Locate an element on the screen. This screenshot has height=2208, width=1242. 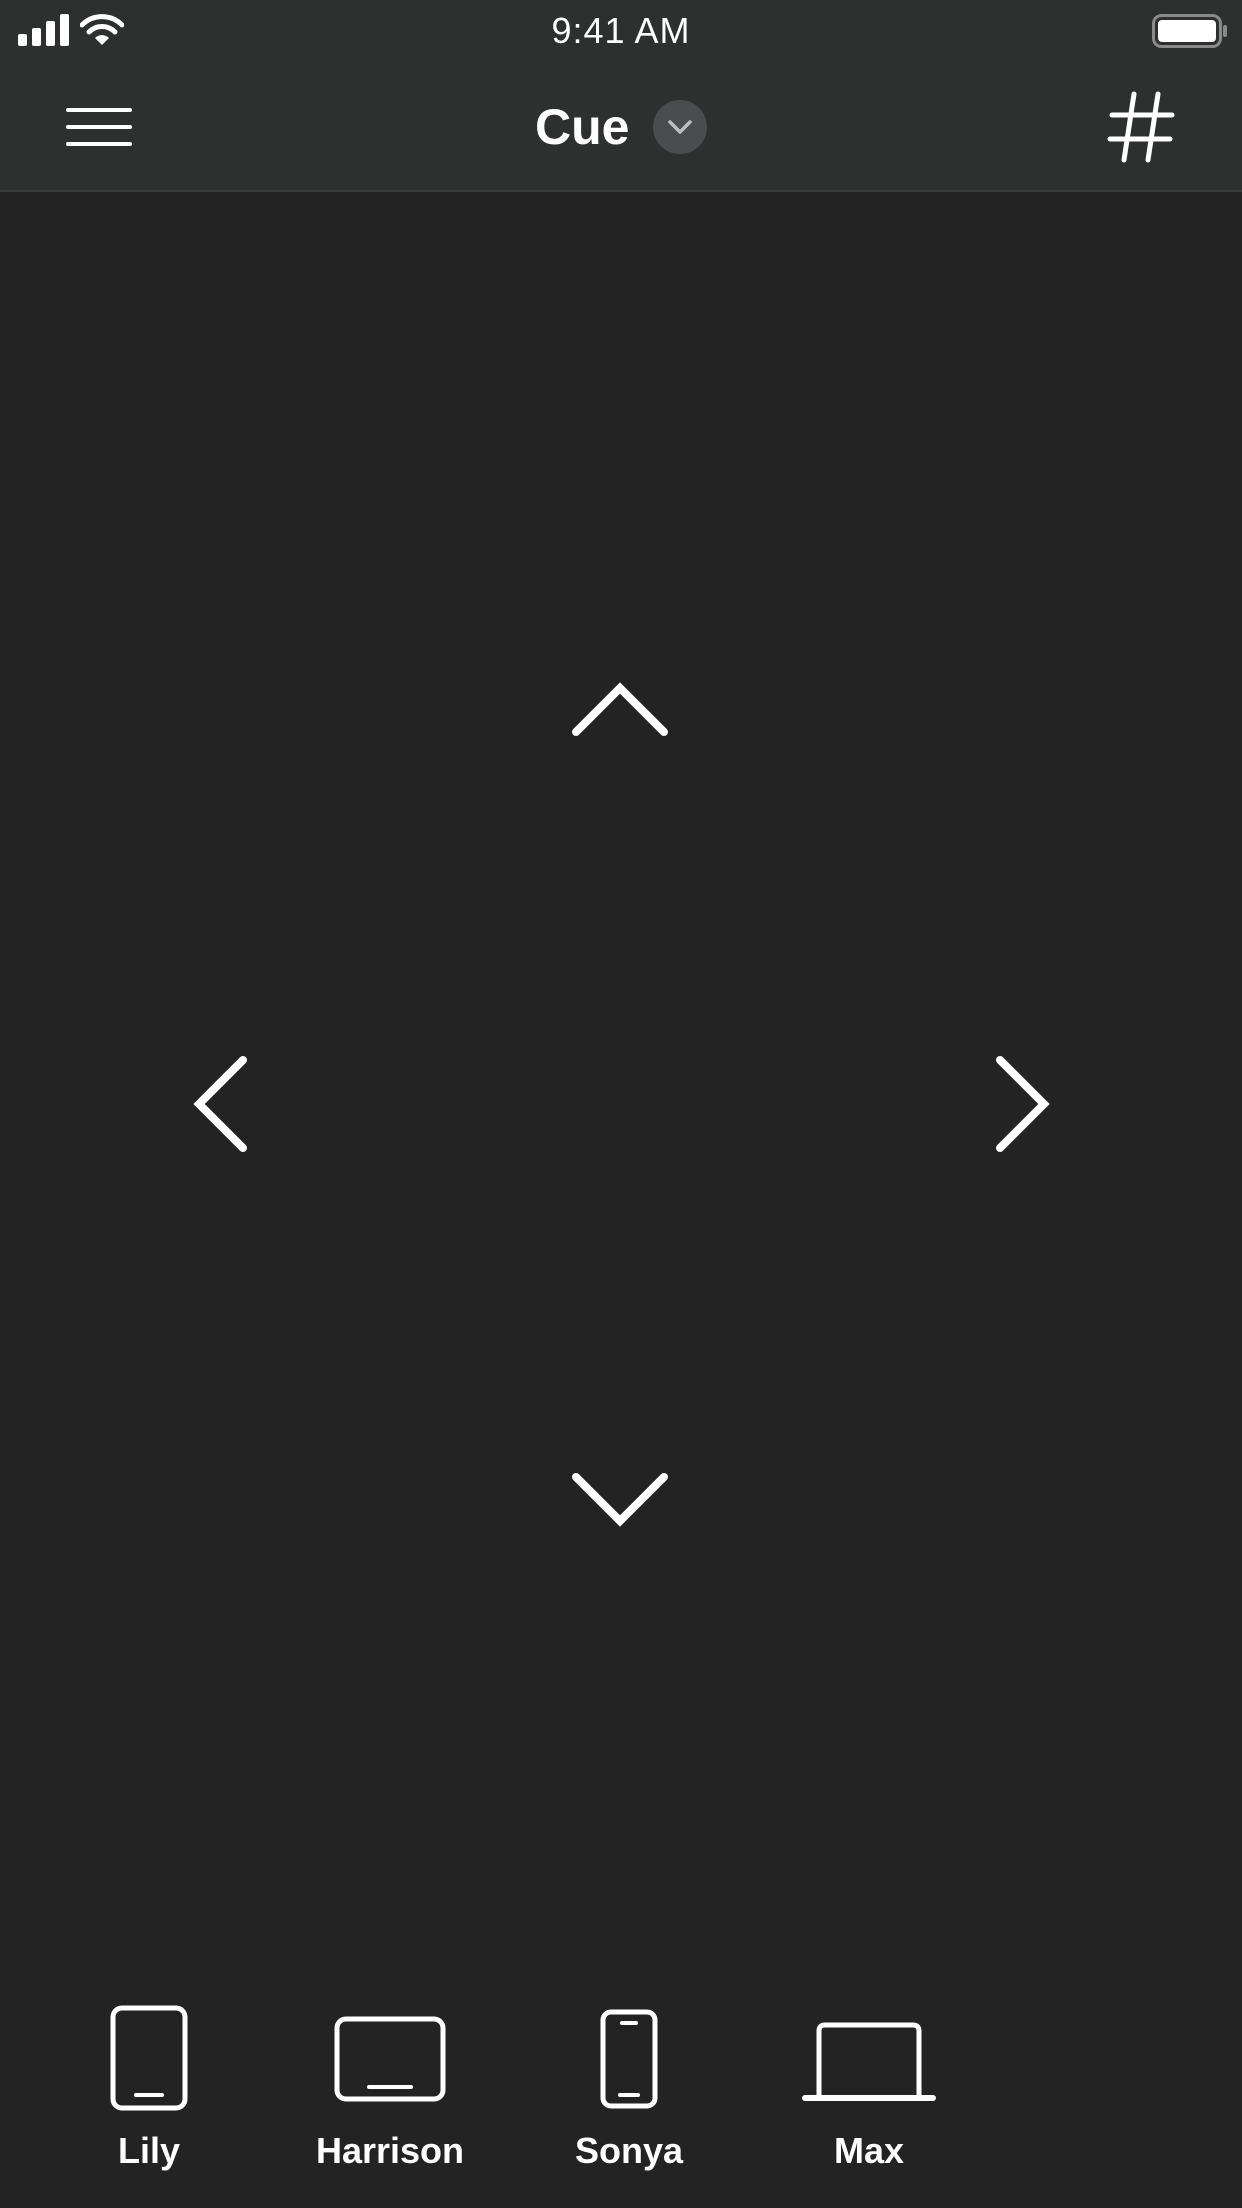
laptop-icon is located at coordinates (869, 2061).